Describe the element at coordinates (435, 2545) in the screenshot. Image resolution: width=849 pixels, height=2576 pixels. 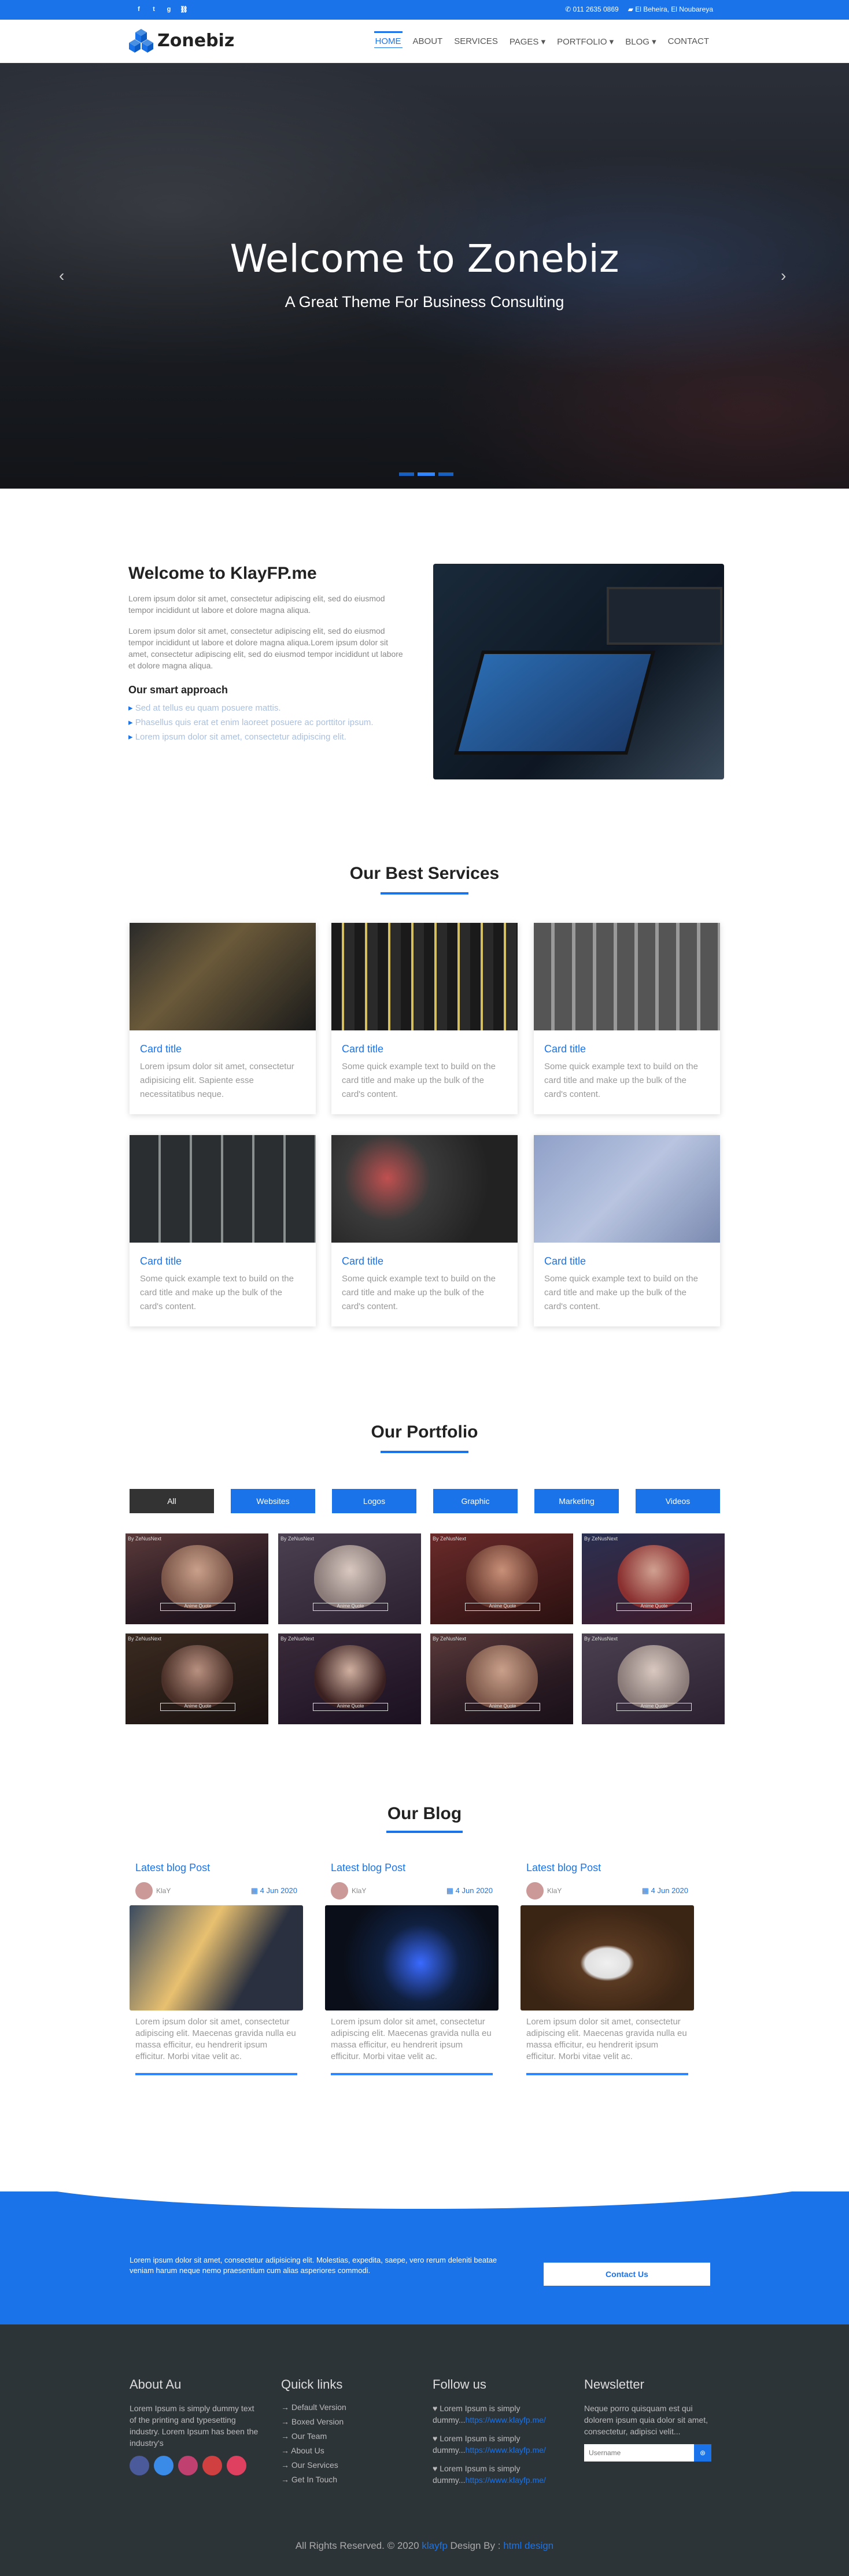
I see `copyright-brand-link: klayfp` at that location.